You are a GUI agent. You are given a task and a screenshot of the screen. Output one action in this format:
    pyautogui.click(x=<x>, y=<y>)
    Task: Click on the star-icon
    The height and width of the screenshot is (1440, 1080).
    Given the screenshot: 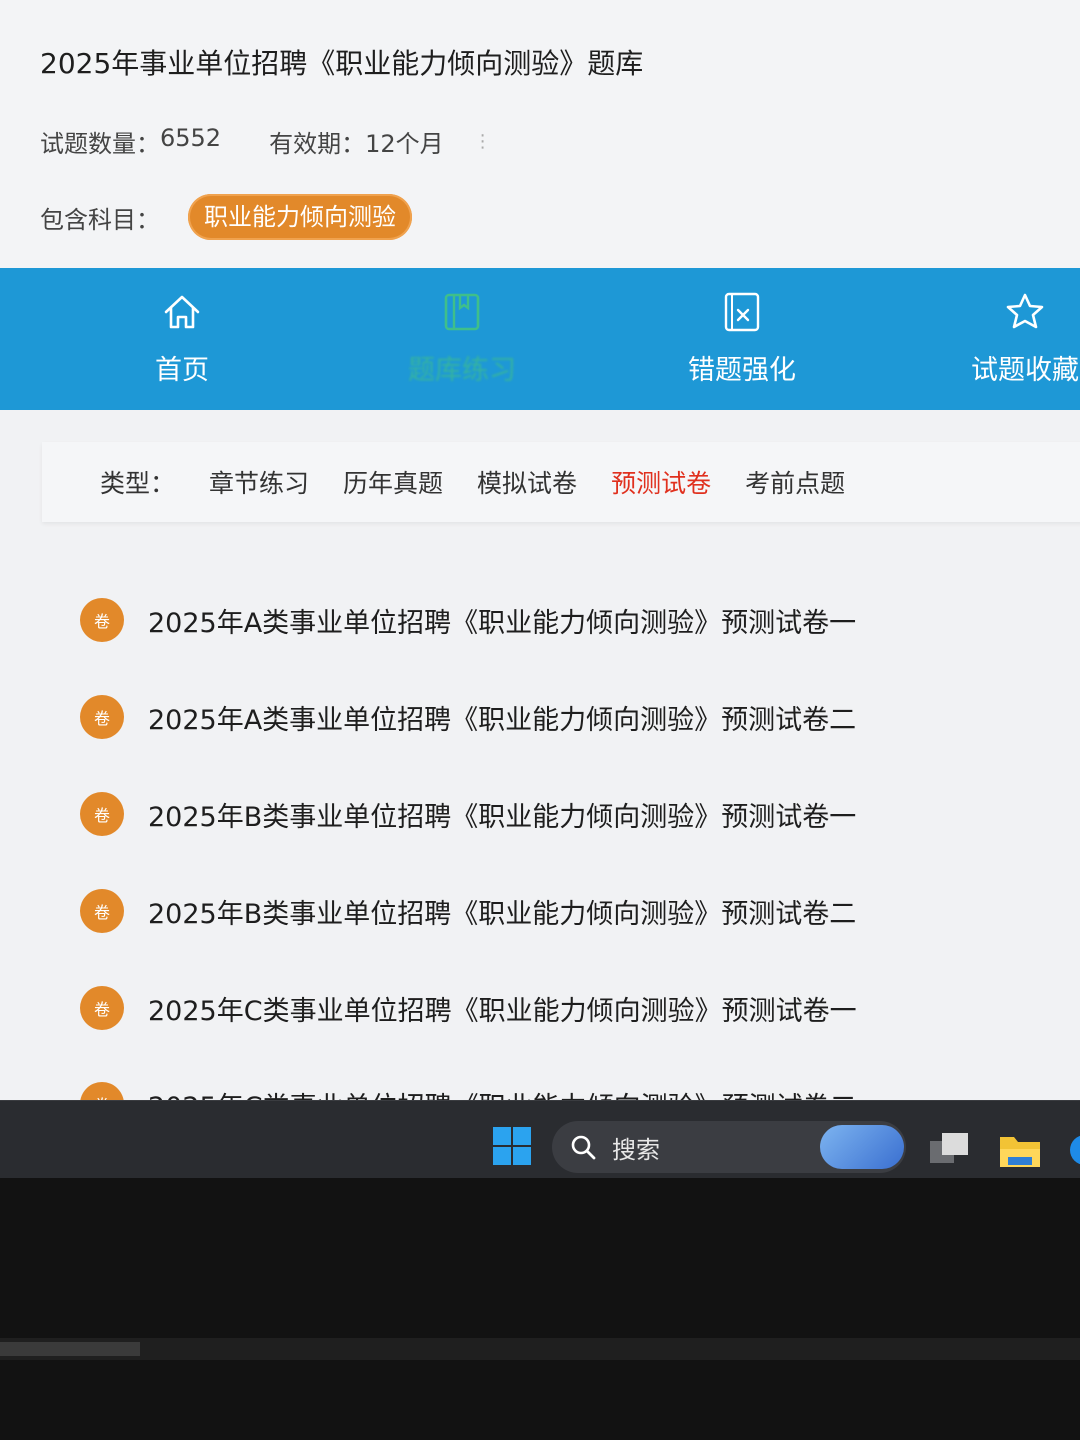 What is the action you would take?
    pyautogui.click(x=1025, y=311)
    